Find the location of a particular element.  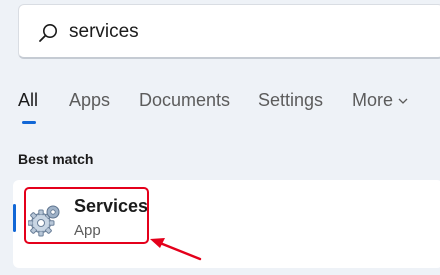

chevron-down-icon is located at coordinates (403, 101).